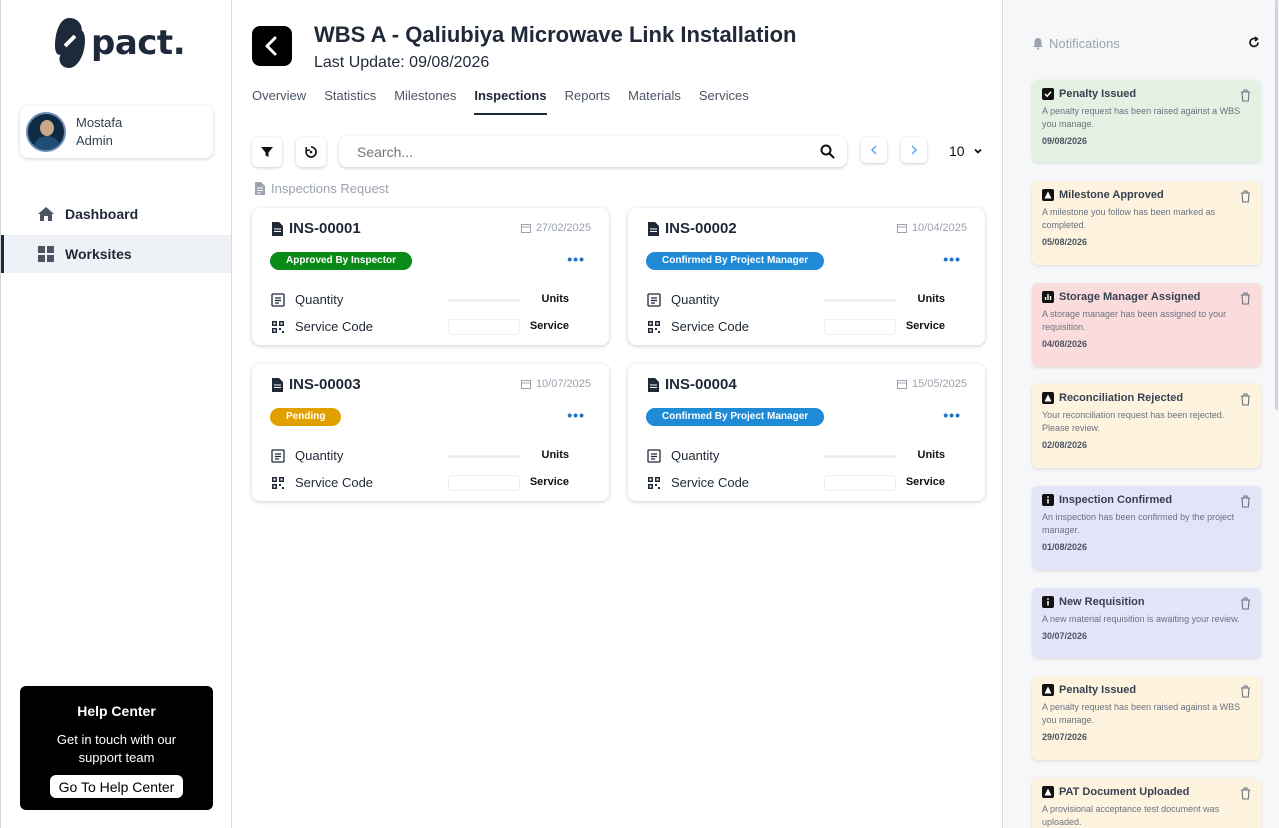 The image size is (1279, 828). What do you see at coordinates (654, 101) in the screenshot?
I see `tab-materials: Materials` at bounding box center [654, 101].